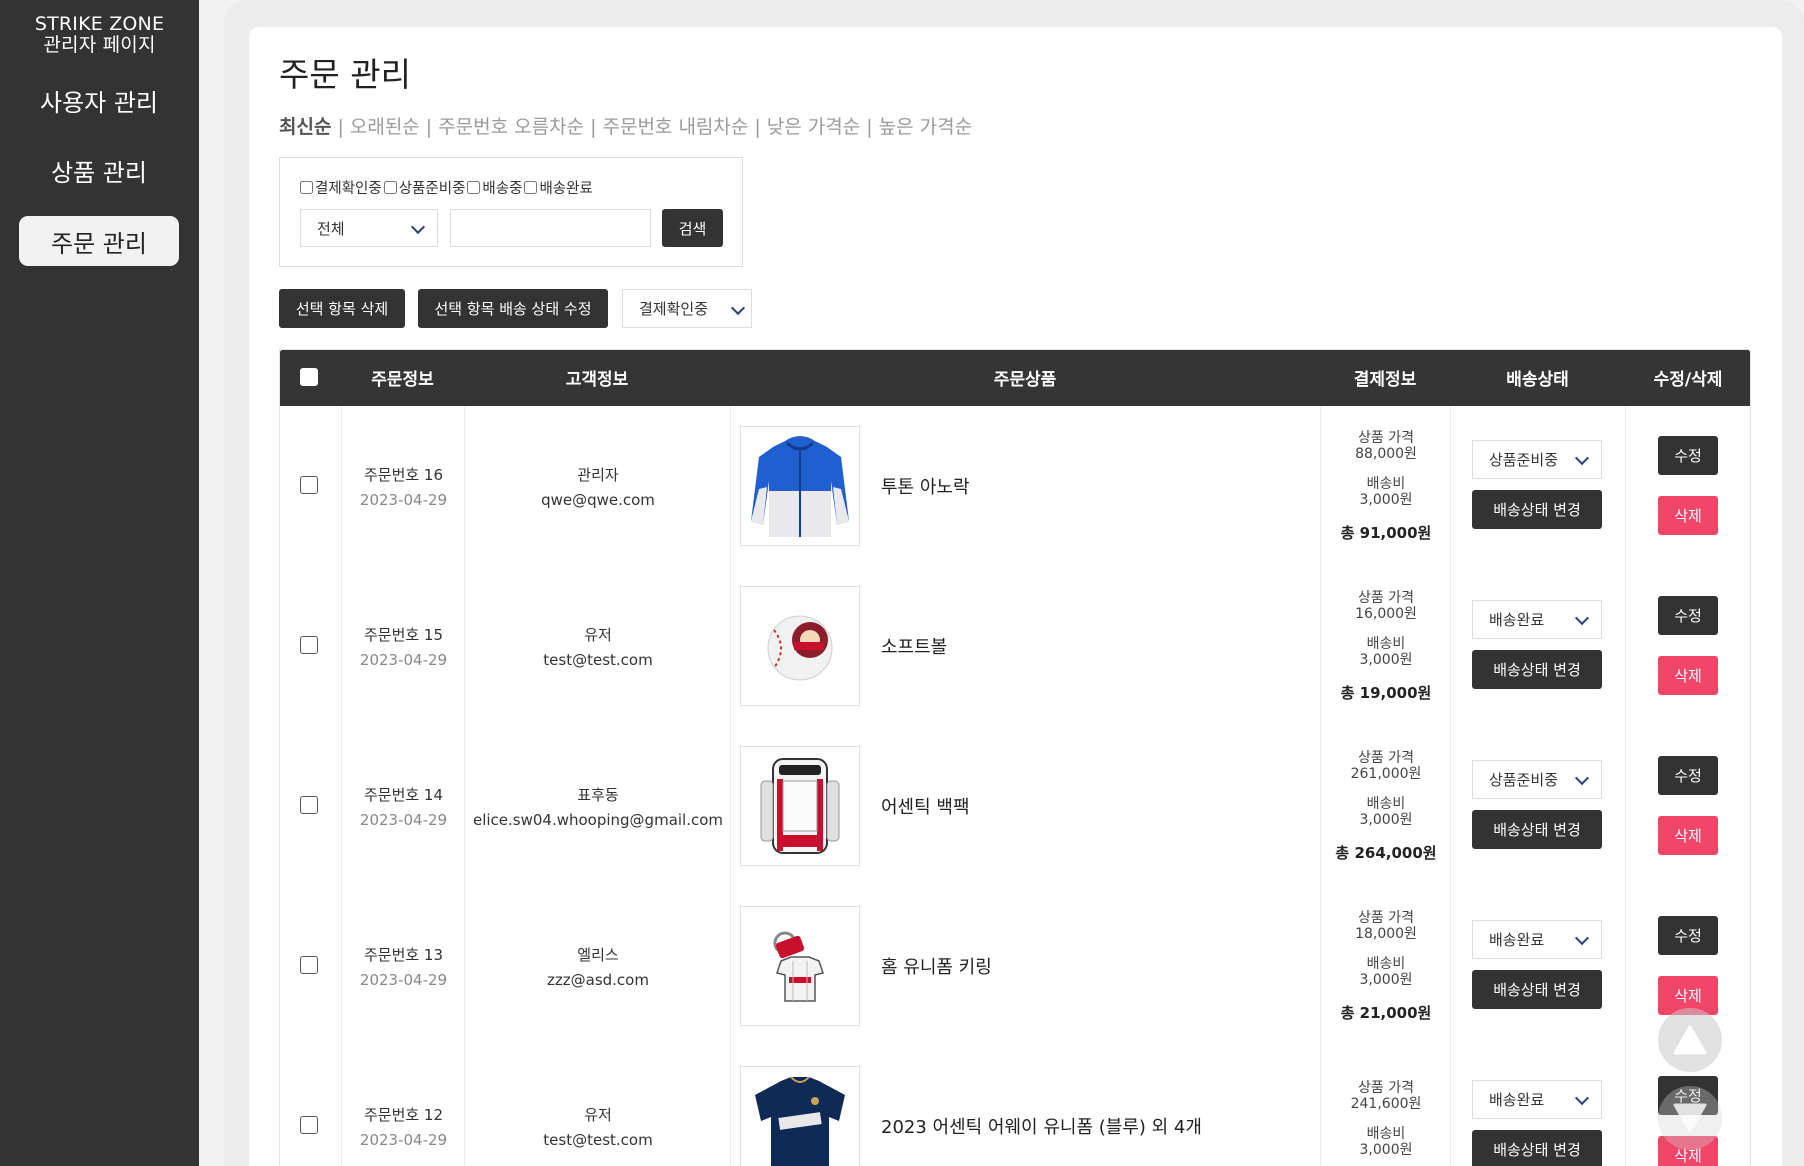 The height and width of the screenshot is (1166, 1804). Describe the element at coordinates (598, 954) in the screenshot. I see `customer-name: 엘리스` at that location.